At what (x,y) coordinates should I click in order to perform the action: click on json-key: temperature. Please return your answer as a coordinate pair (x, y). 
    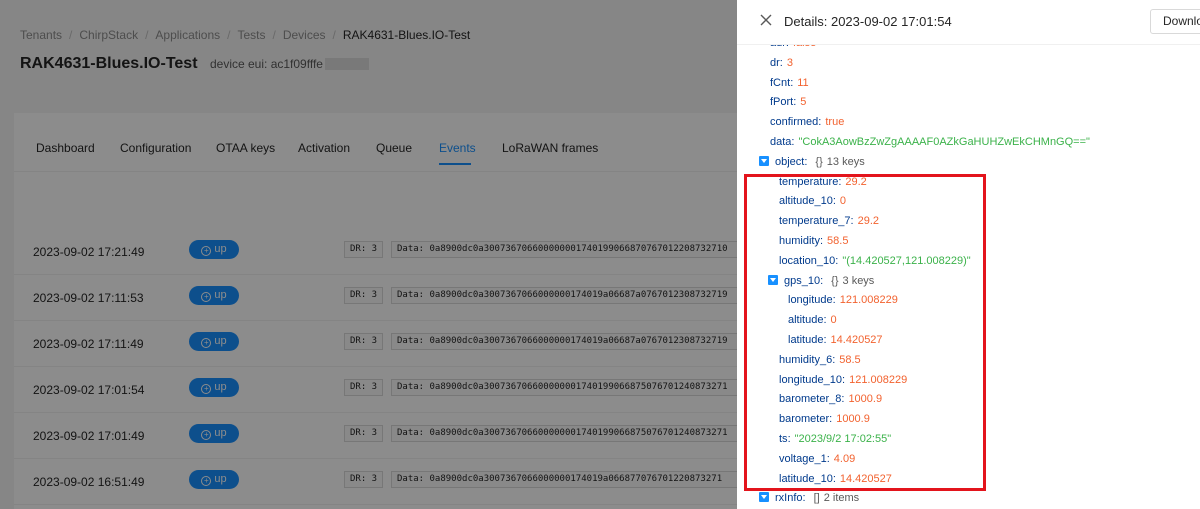
    Looking at the image, I should click on (809, 181).